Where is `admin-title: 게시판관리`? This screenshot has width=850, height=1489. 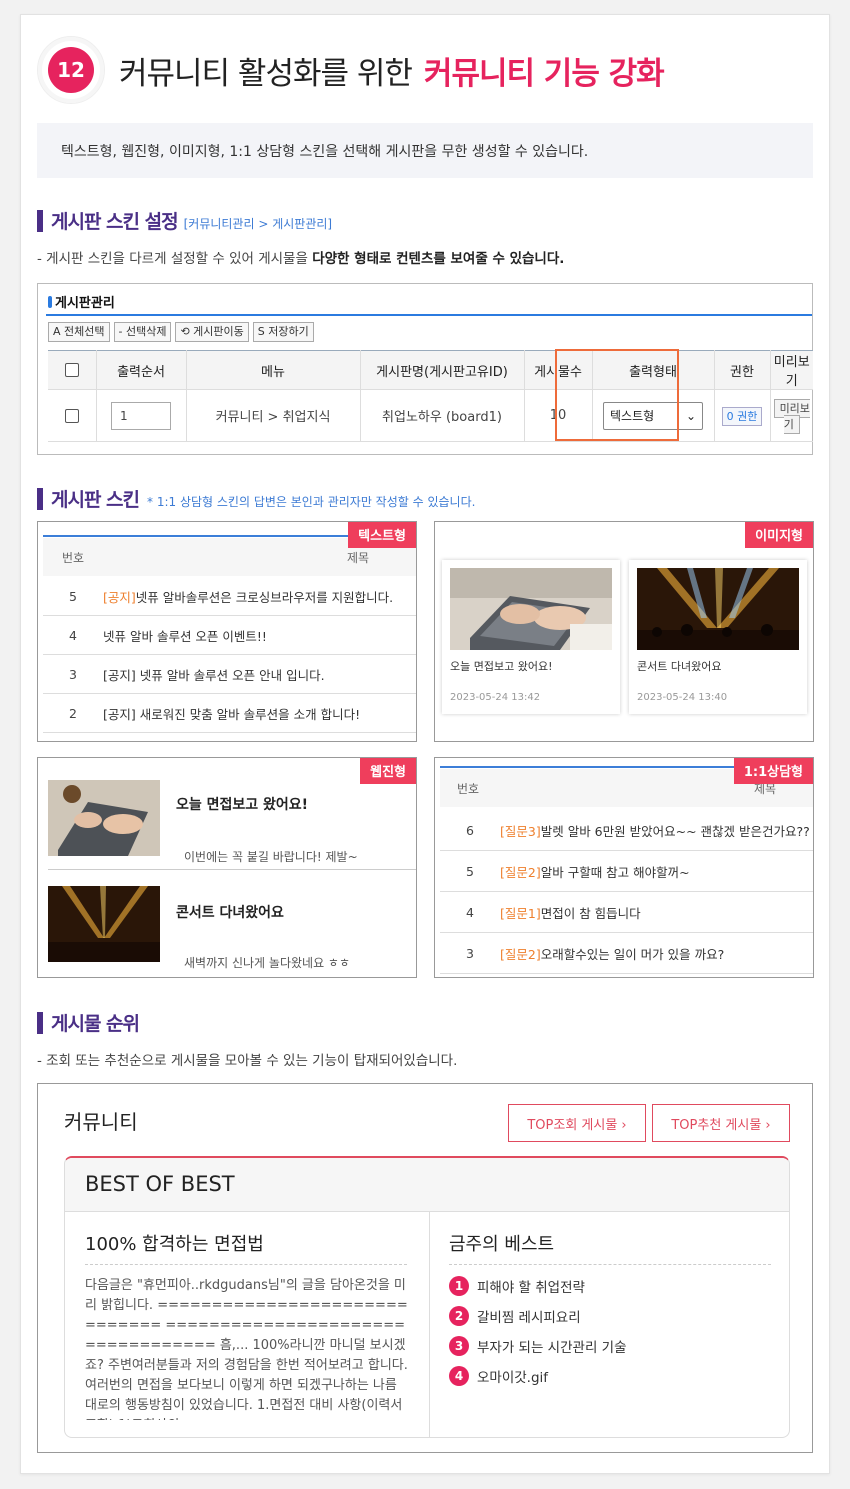 admin-title: 게시판관리 is located at coordinates (81, 301).